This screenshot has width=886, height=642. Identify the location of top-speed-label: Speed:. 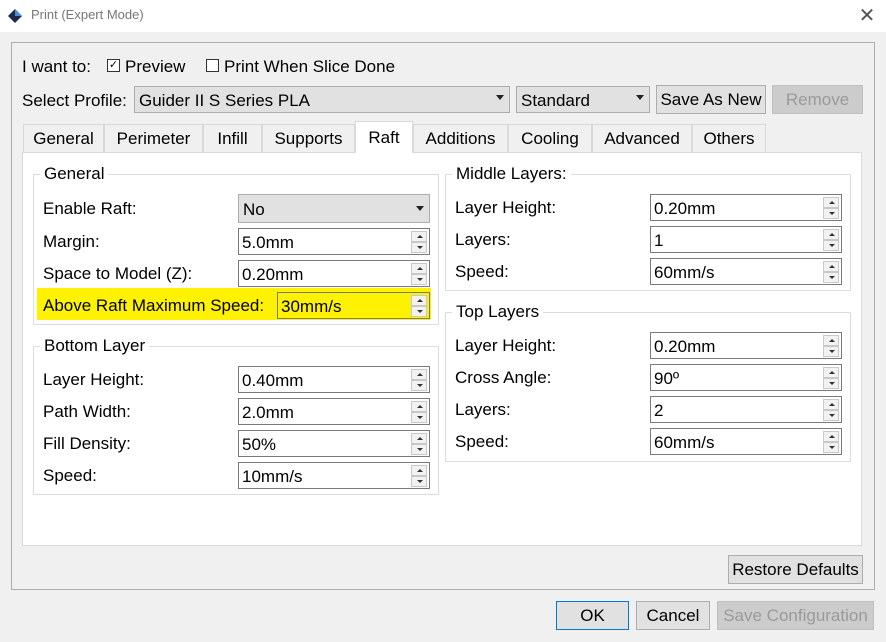
(482, 441).